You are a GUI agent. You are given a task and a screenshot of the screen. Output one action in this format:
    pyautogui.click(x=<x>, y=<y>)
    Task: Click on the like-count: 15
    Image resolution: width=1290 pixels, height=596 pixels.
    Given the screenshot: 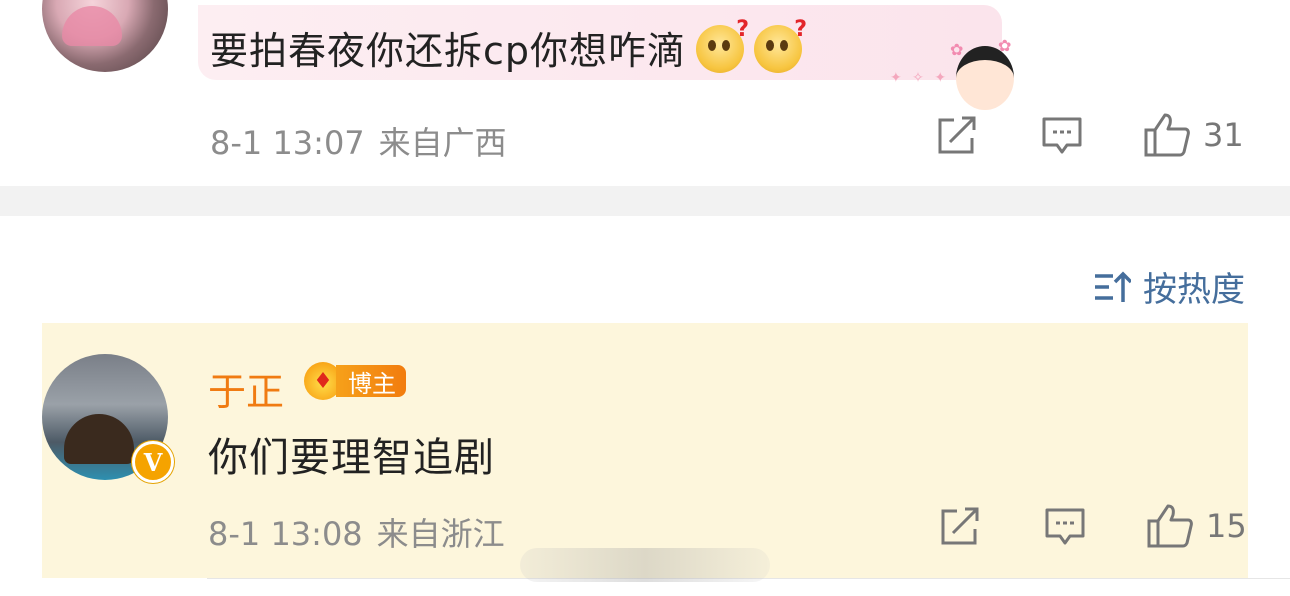 What is the action you would take?
    pyautogui.click(x=1226, y=526)
    